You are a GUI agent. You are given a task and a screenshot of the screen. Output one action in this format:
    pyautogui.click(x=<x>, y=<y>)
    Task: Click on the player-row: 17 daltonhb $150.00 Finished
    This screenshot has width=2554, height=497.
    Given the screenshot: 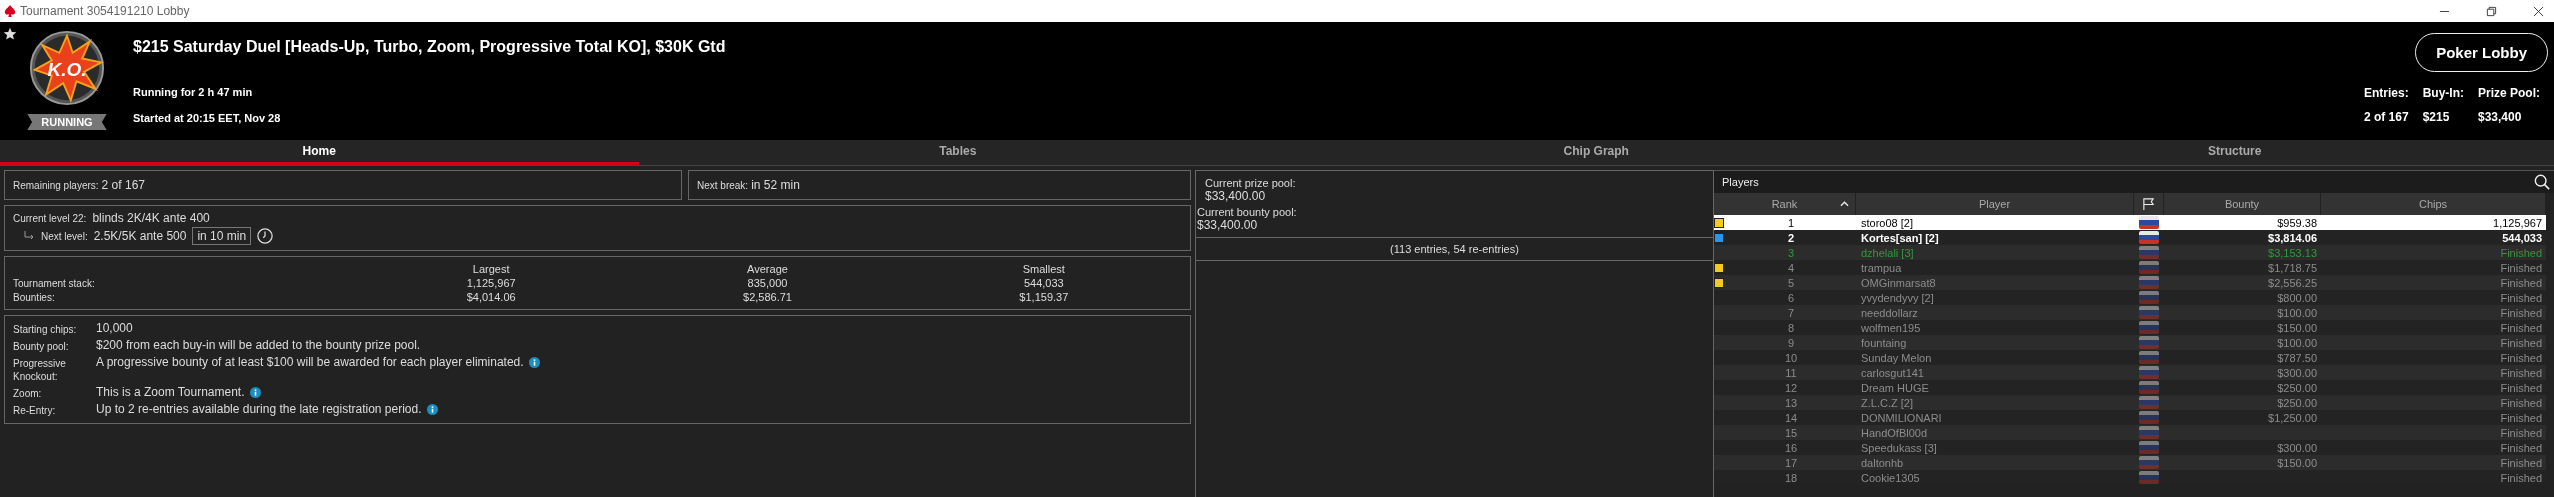 What is the action you would take?
    pyautogui.click(x=2130, y=462)
    